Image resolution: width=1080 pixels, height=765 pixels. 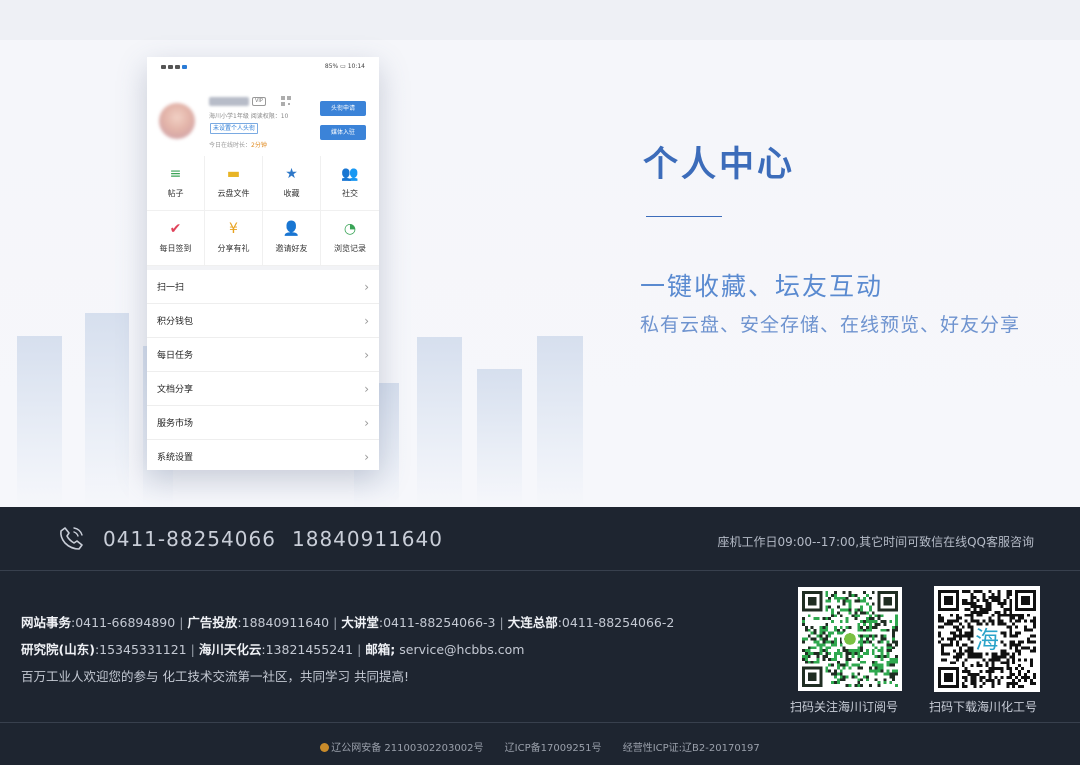 What do you see at coordinates (234, 128) in the screenshot?
I see `set-title-button: 未设置个人头衔` at bounding box center [234, 128].